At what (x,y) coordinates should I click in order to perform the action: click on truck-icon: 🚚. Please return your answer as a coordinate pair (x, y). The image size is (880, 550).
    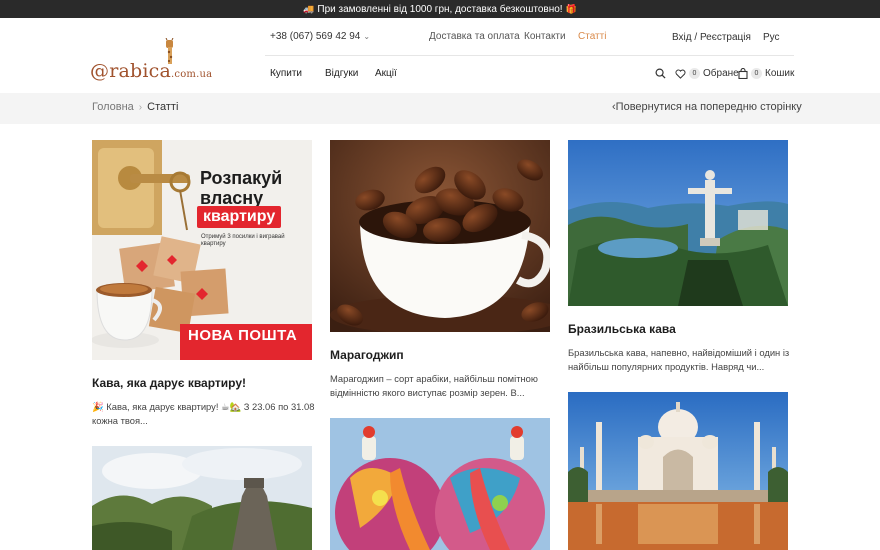
    Looking at the image, I should click on (309, 9).